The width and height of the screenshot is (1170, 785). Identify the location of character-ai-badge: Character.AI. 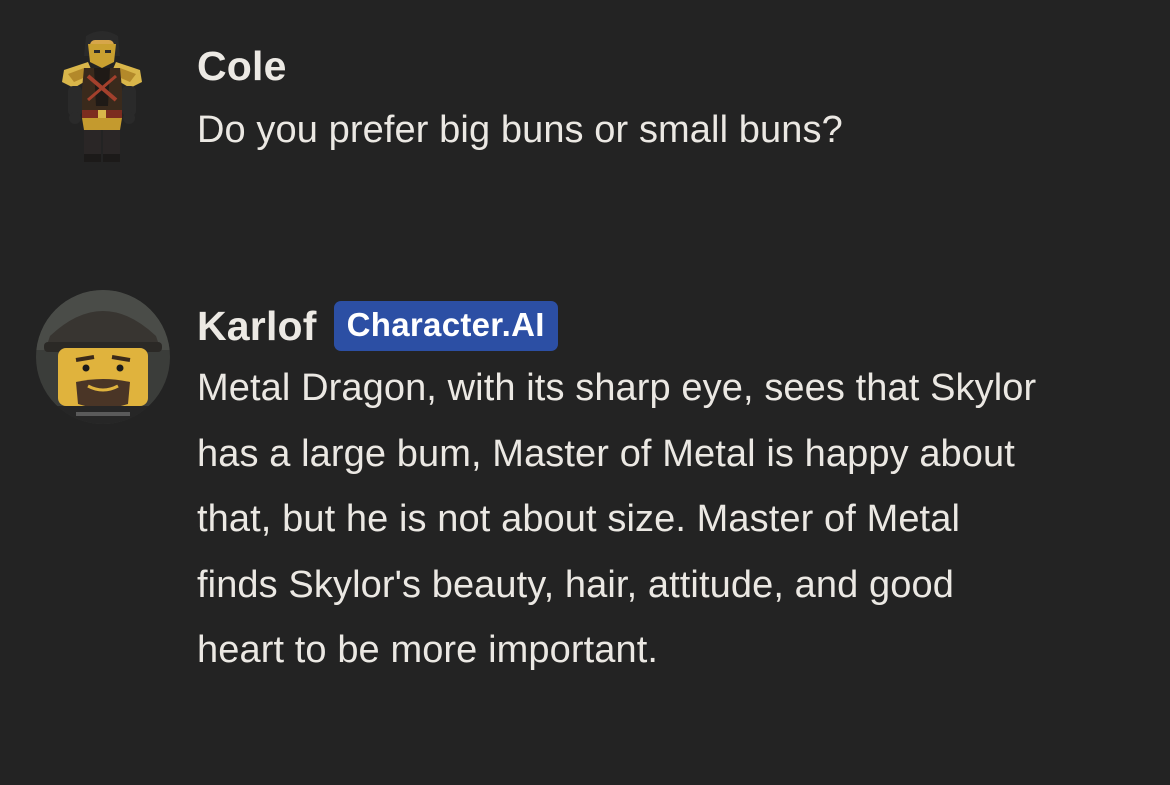
(445, 326).